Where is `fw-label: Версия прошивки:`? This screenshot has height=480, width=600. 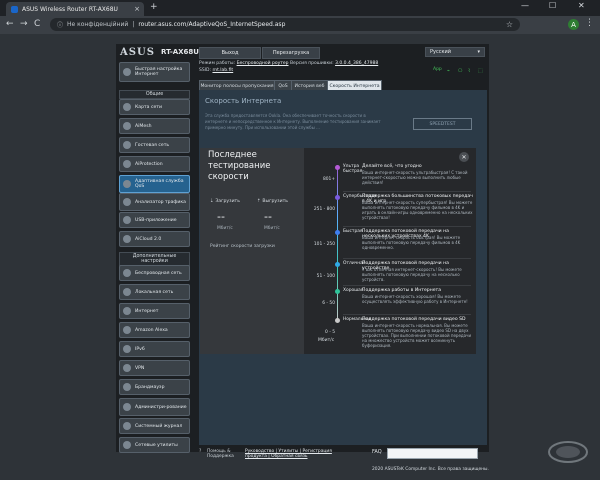 fw-label: Версия прошивки: is located at coordinates (311, 63).